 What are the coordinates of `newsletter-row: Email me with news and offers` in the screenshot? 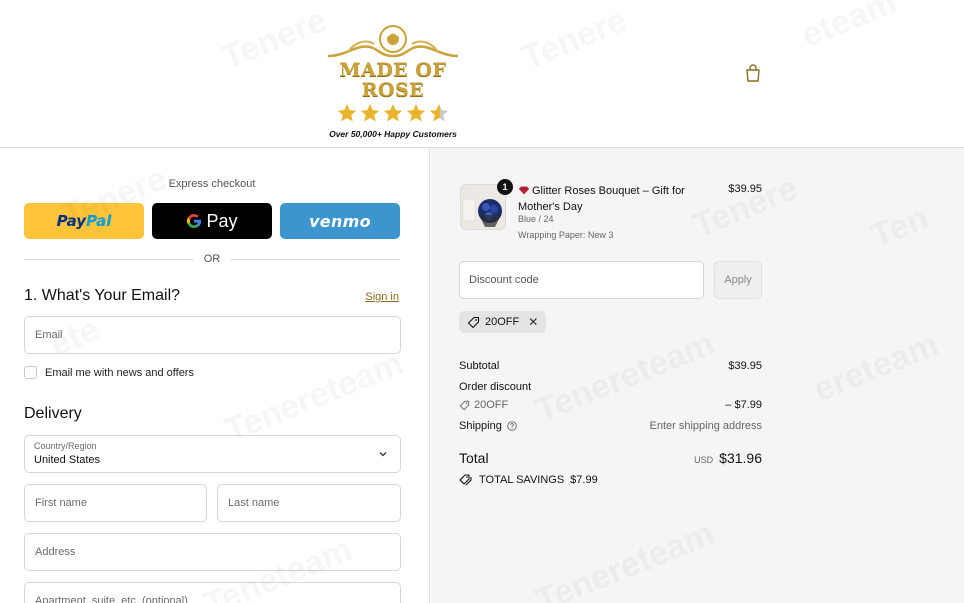 It's located at (109, 372).